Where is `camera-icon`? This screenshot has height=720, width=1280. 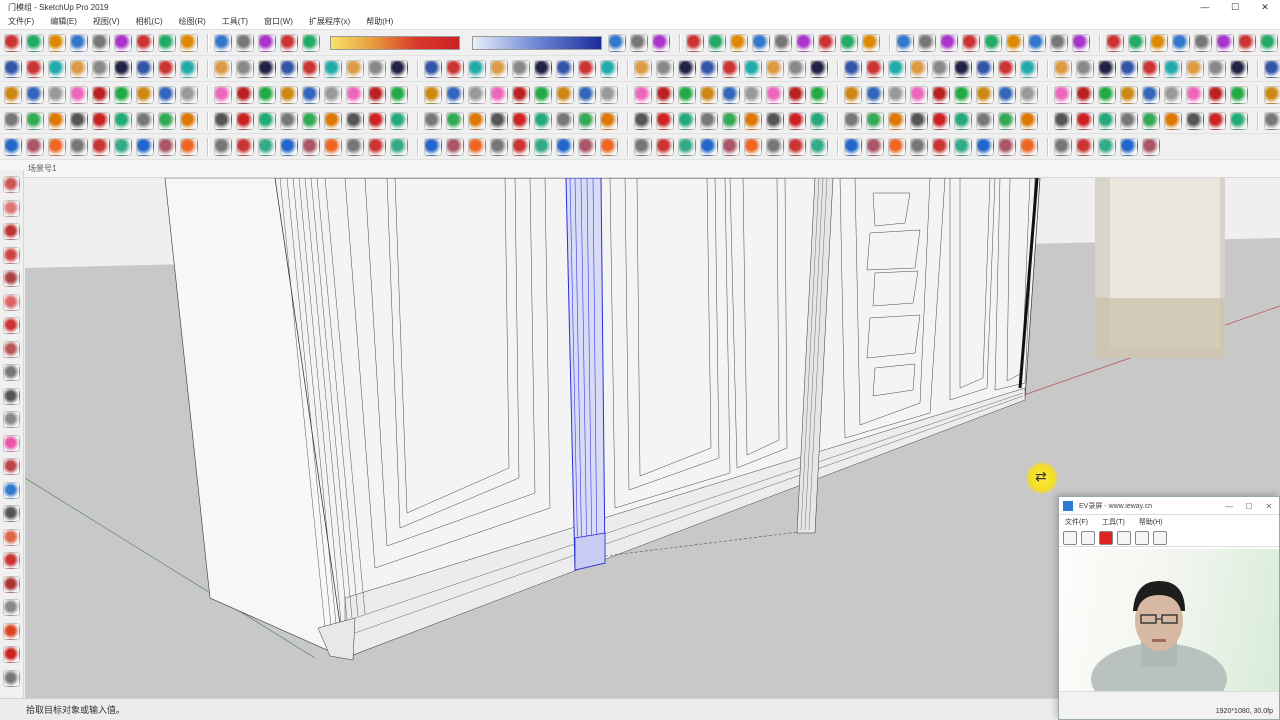 camera-icon is located at coordinates (1124, 537).